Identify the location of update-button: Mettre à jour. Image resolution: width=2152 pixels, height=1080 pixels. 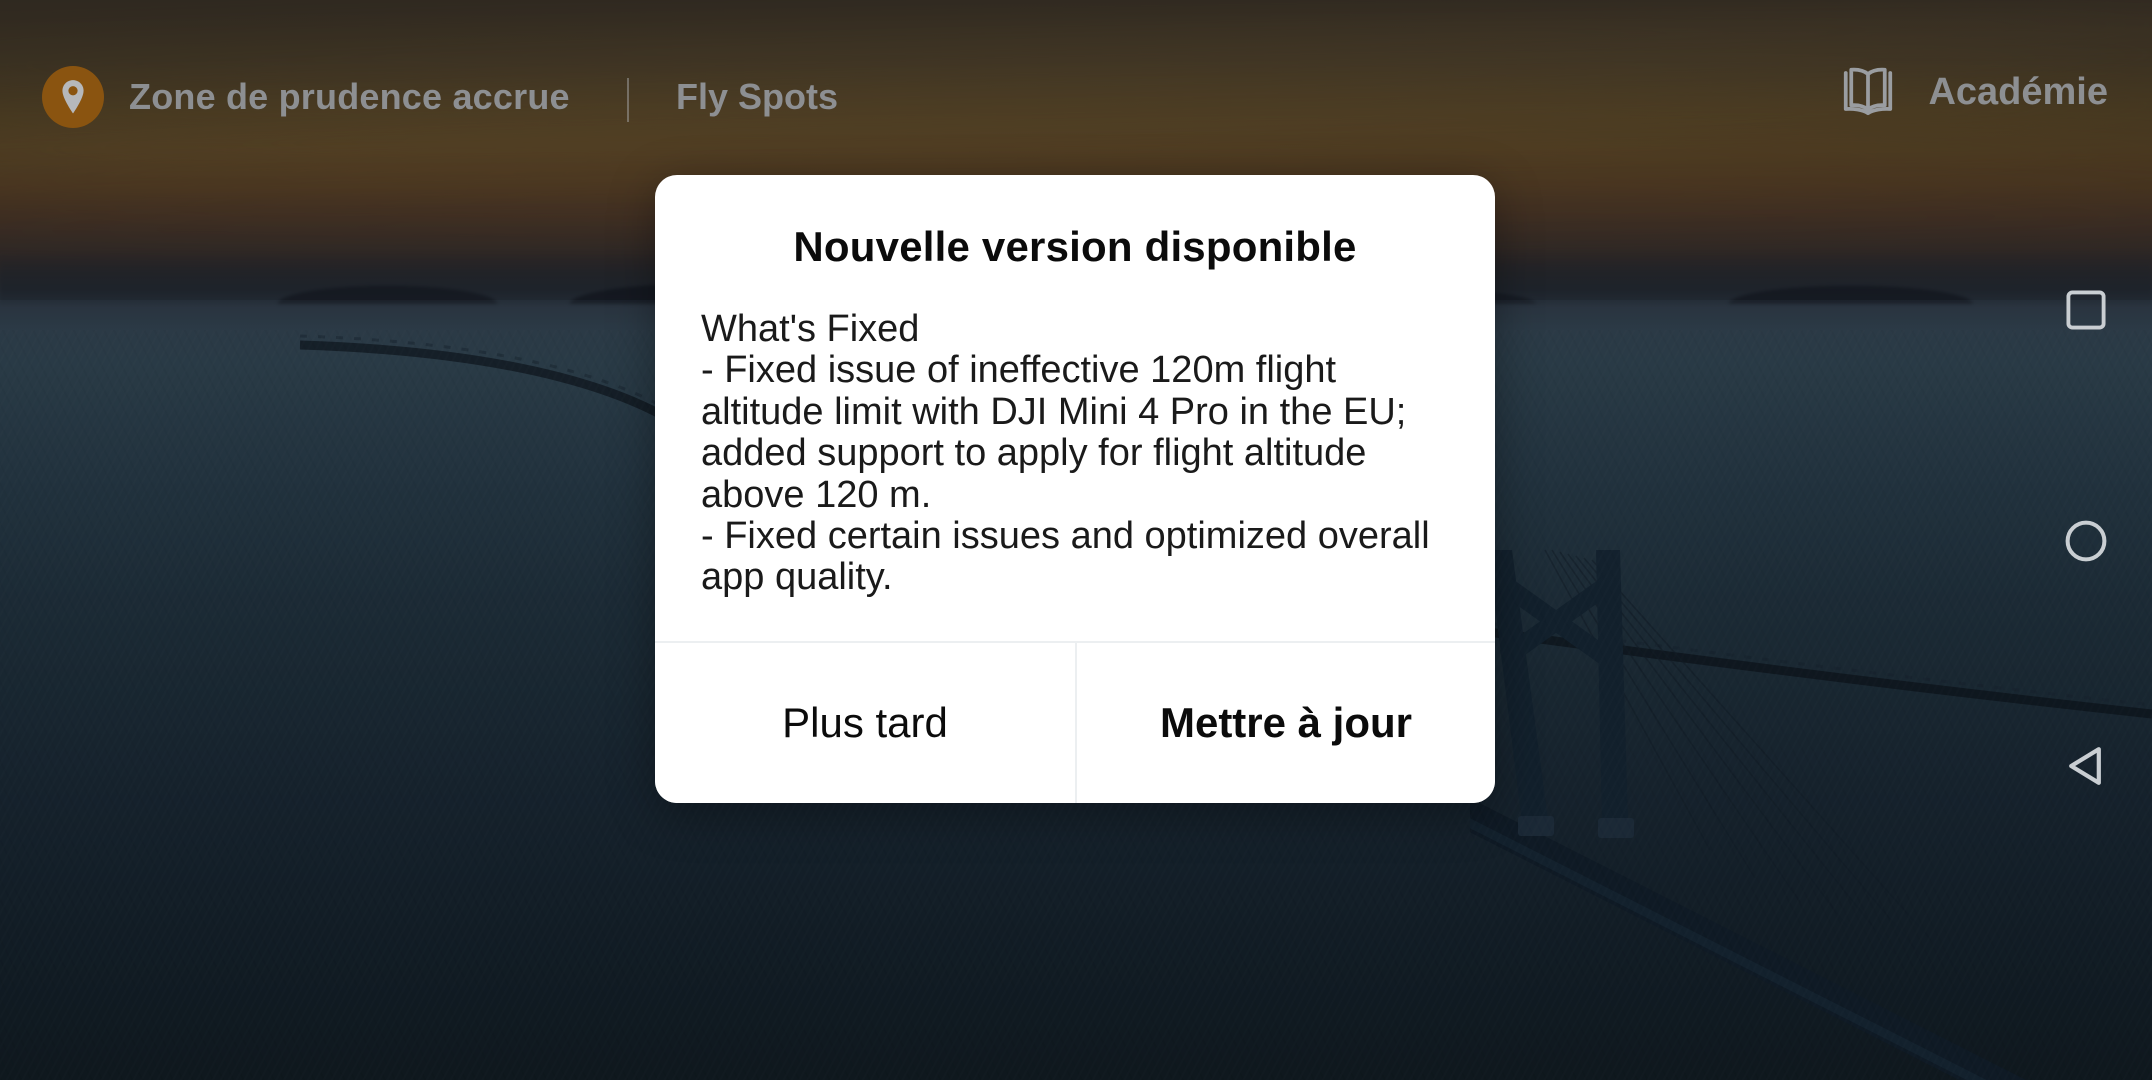
(1285, 722).